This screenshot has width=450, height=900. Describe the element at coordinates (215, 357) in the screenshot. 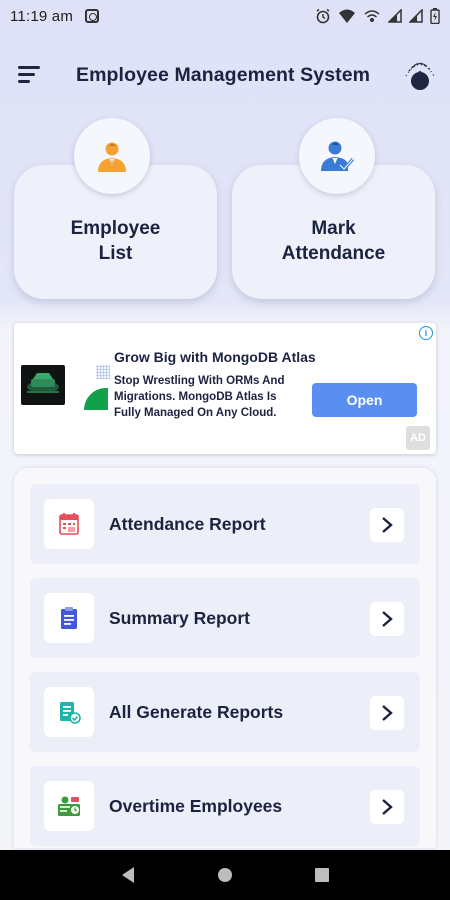

I see `ad-title: Grow Big with MongoDB Atlas` at that location.